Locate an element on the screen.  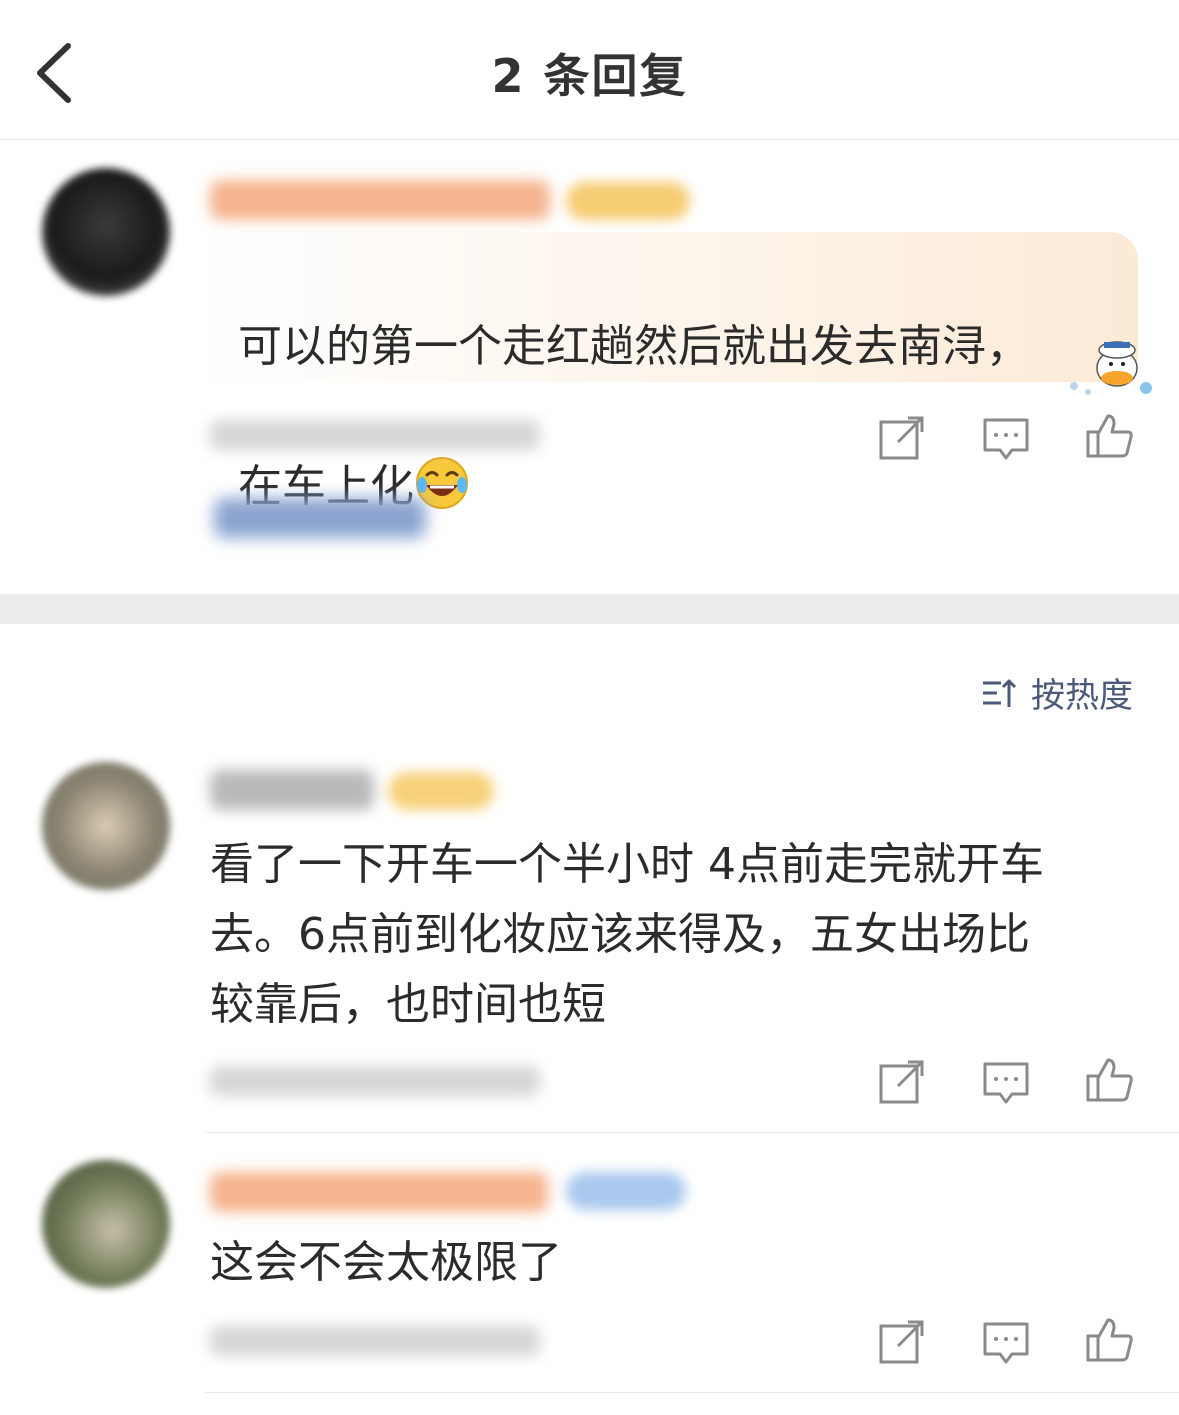
sort-by-hot-button: 按热度 is located at coordinates (1056, 692).